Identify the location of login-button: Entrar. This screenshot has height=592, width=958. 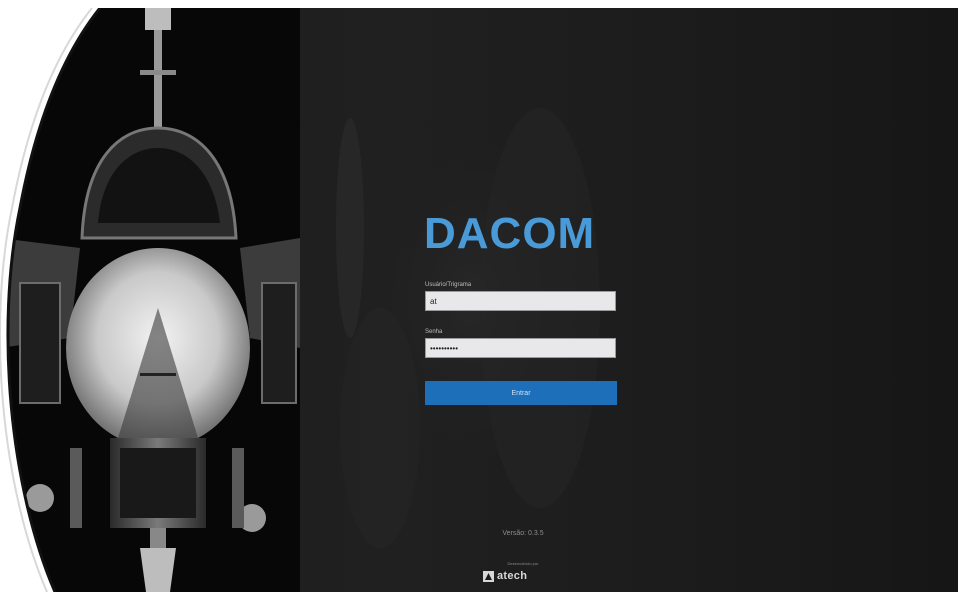
(521, 393).